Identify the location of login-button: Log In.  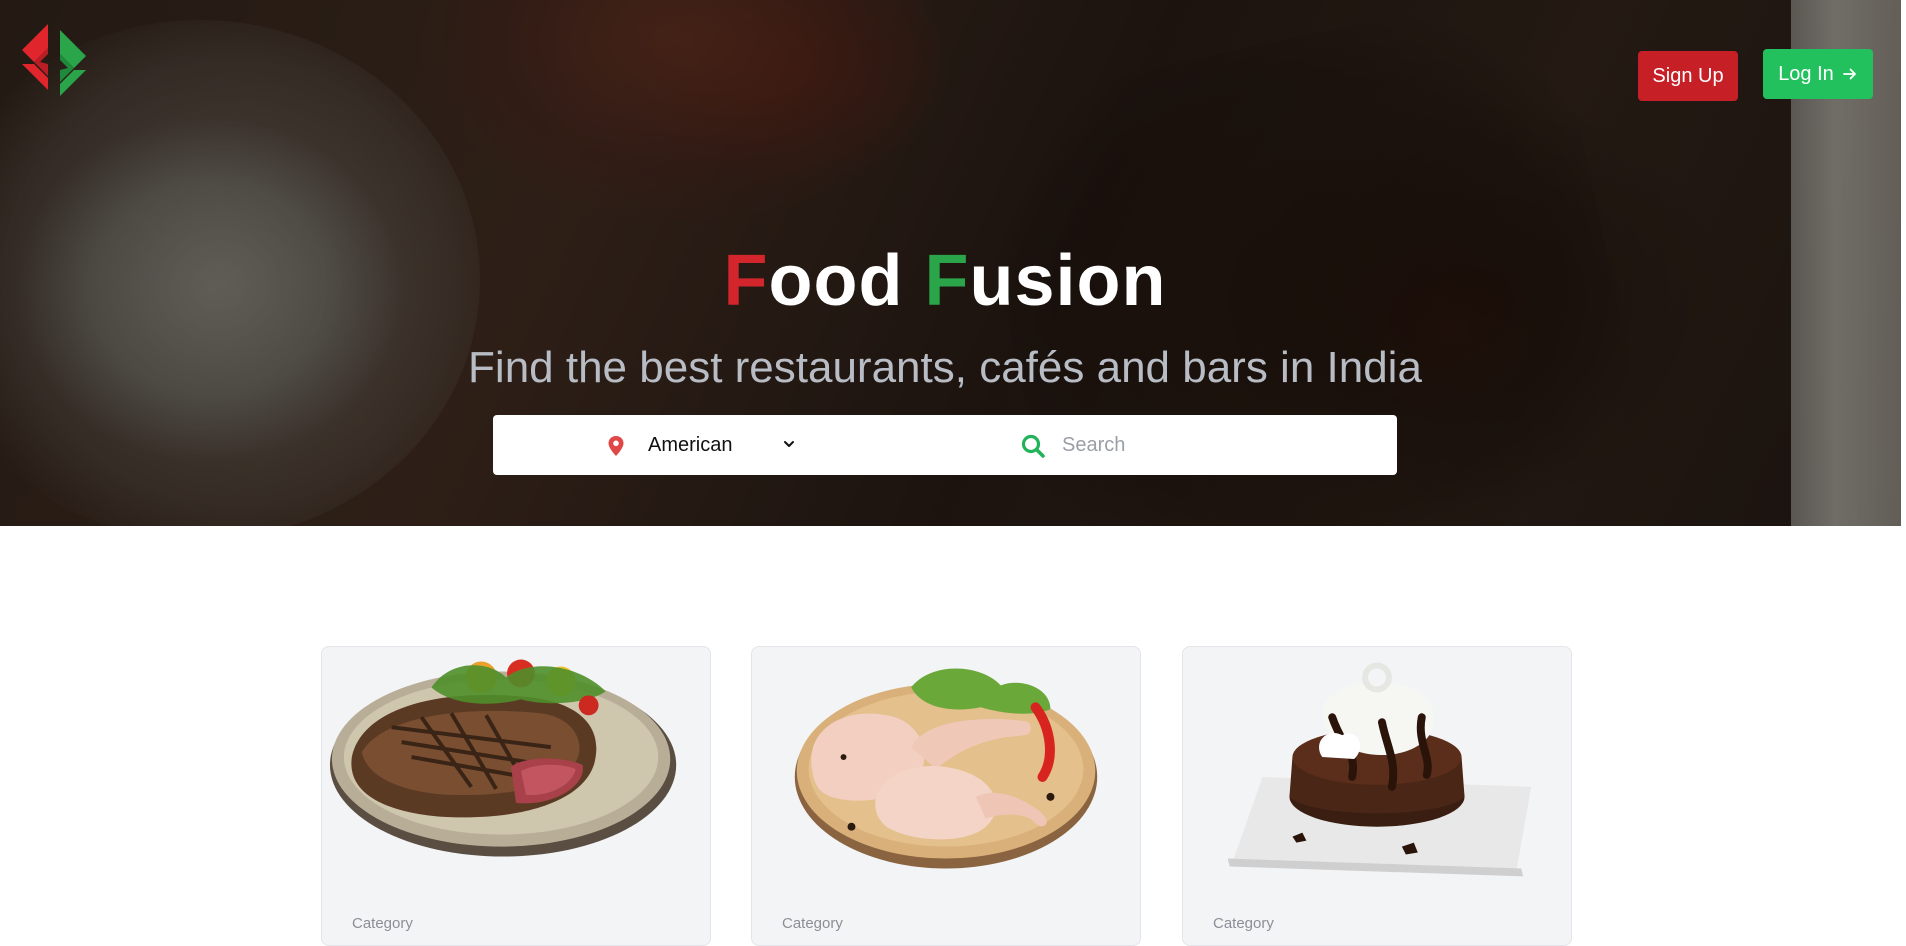
(1818, 74).